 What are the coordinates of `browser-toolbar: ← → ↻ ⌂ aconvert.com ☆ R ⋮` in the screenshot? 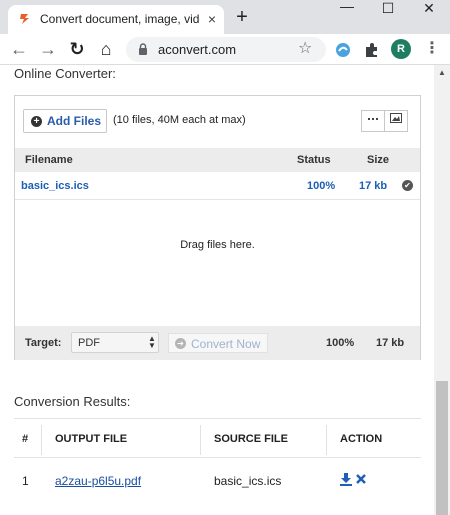 It's located at (225, 49).